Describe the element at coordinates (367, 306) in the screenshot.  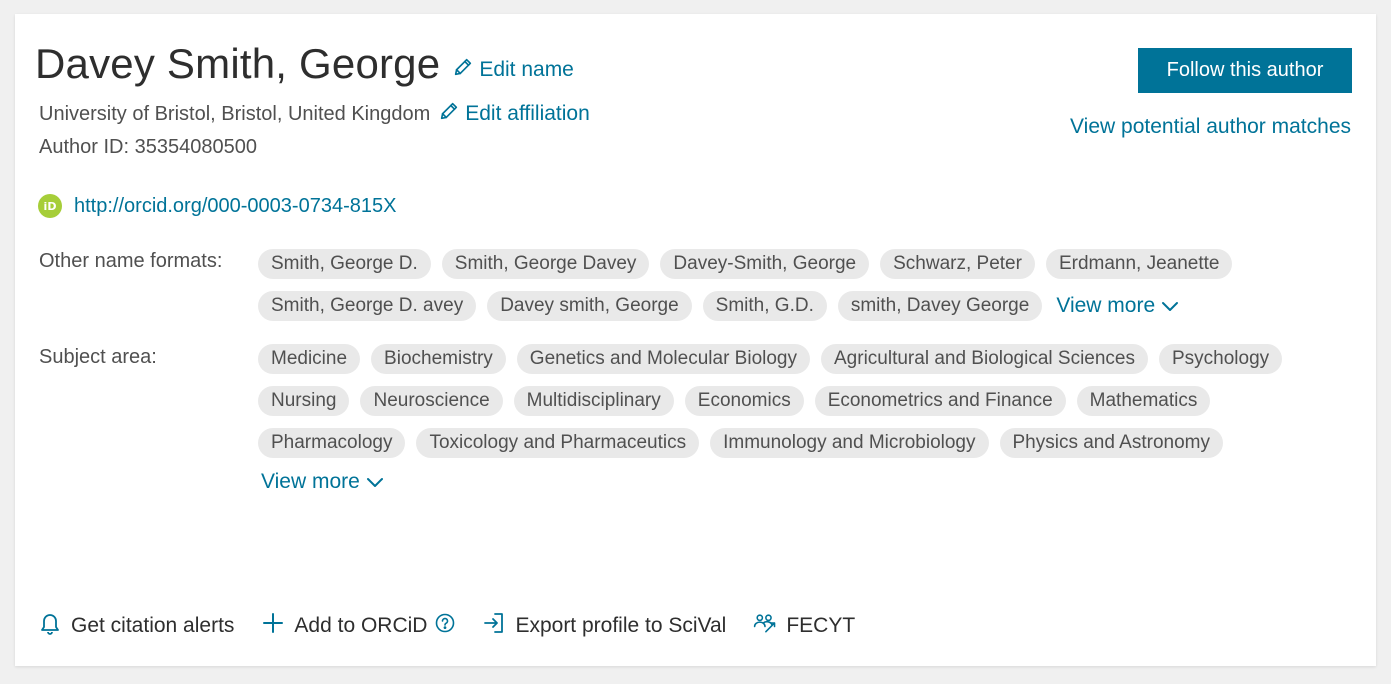
I see `name-format-chip: Smith, George D. avey` at that location.